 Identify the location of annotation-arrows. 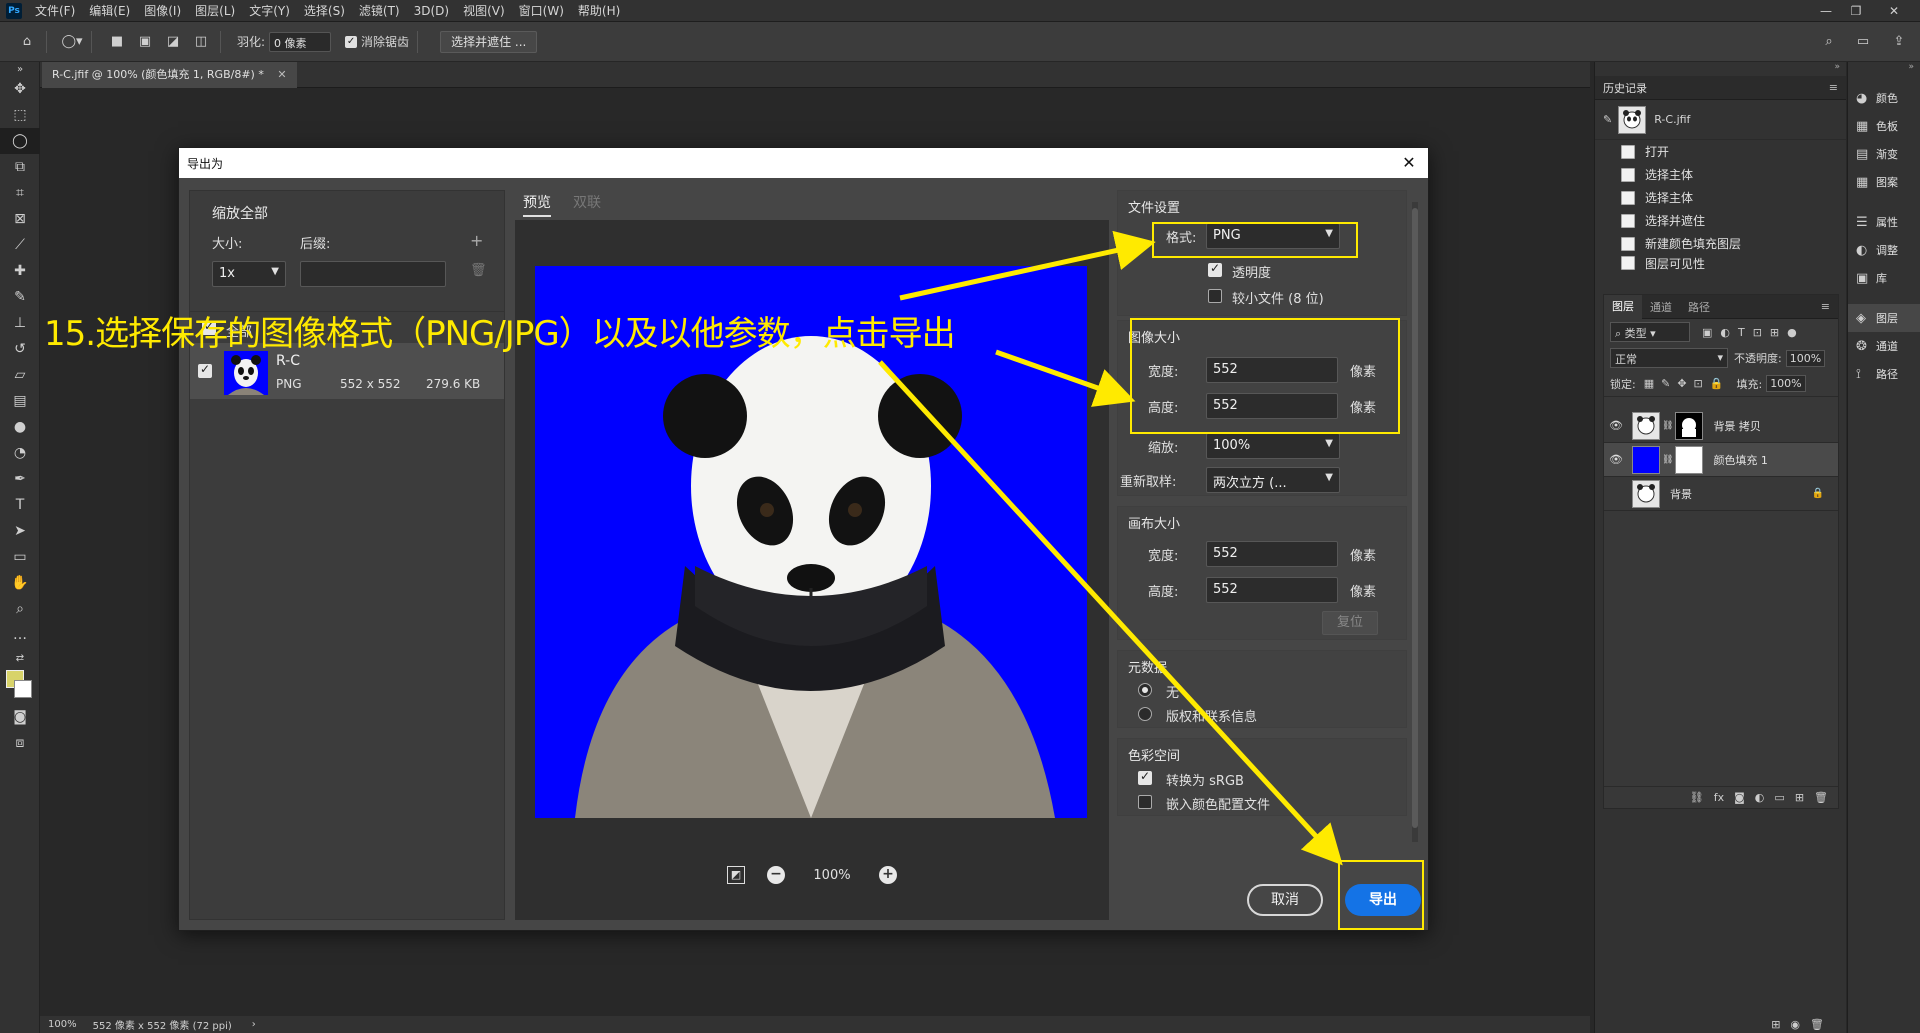
(1110, 548).